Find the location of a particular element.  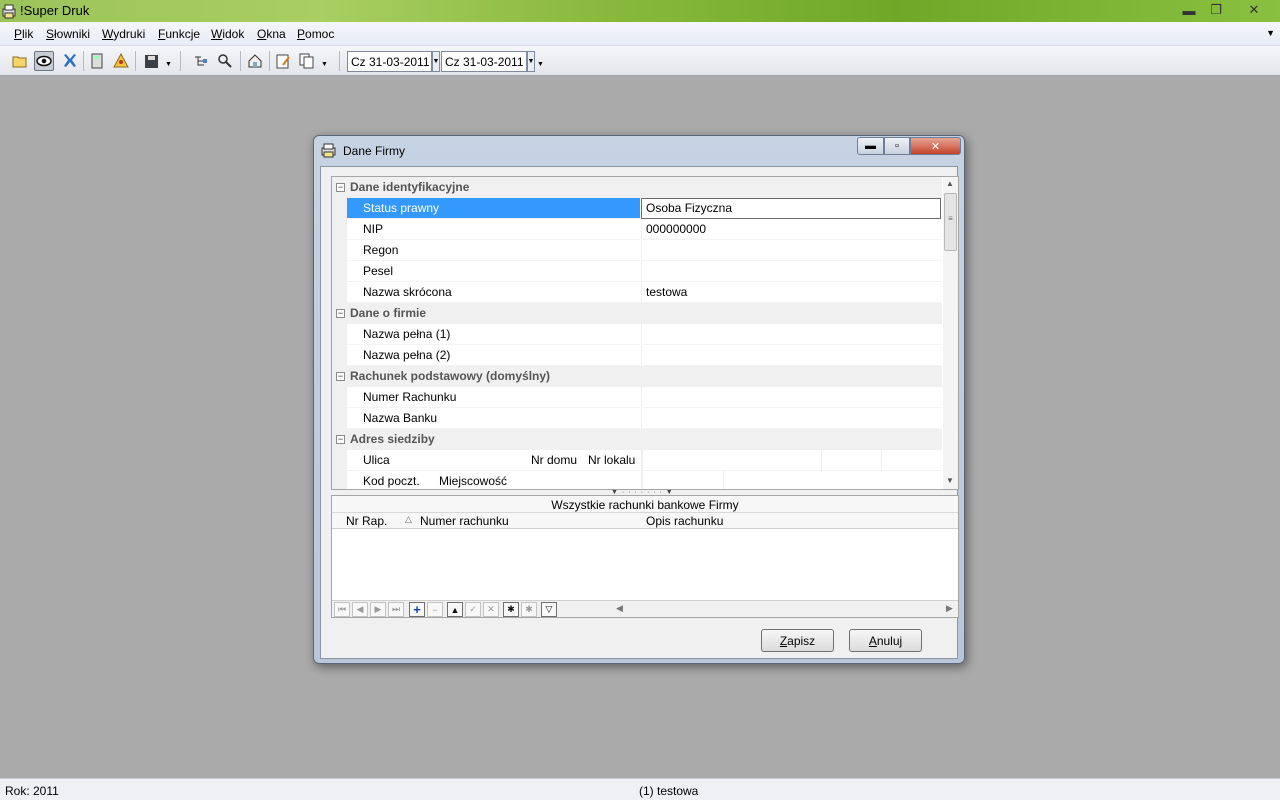

scroll-thumb: ≡ is located at coordinates (950, 222).